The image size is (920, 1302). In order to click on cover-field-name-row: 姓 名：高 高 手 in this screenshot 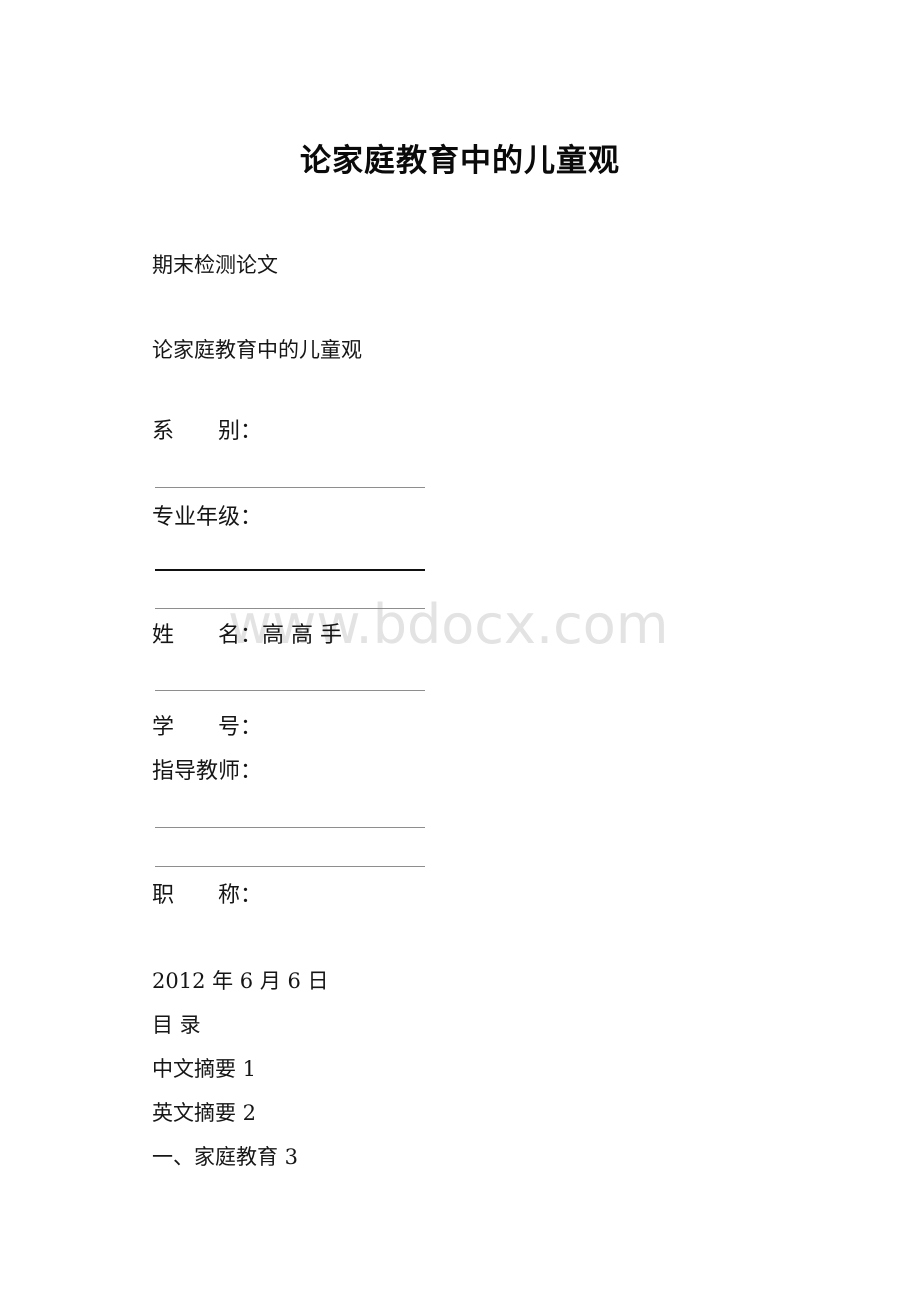, I will do `click(247, 636)`.